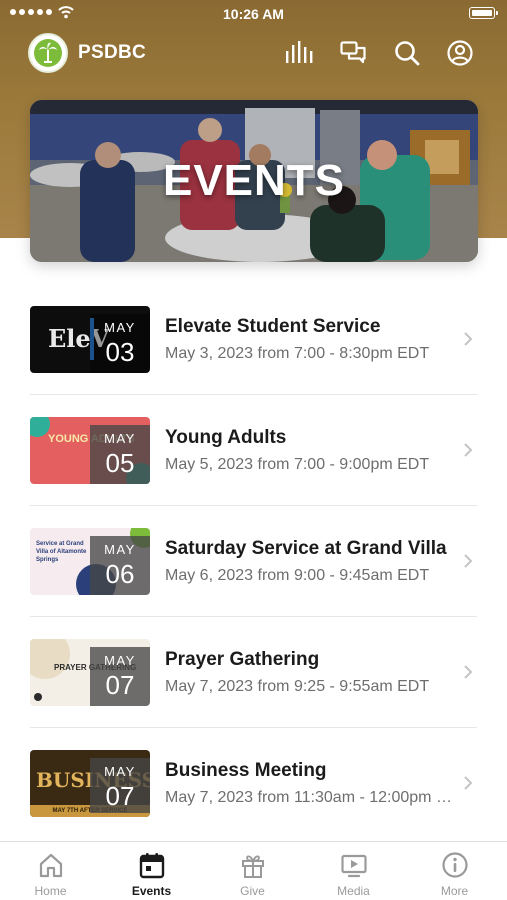 This screenshot has height=900, width=507. I want to click on date-badge: MAY 06, so click(120, 565).